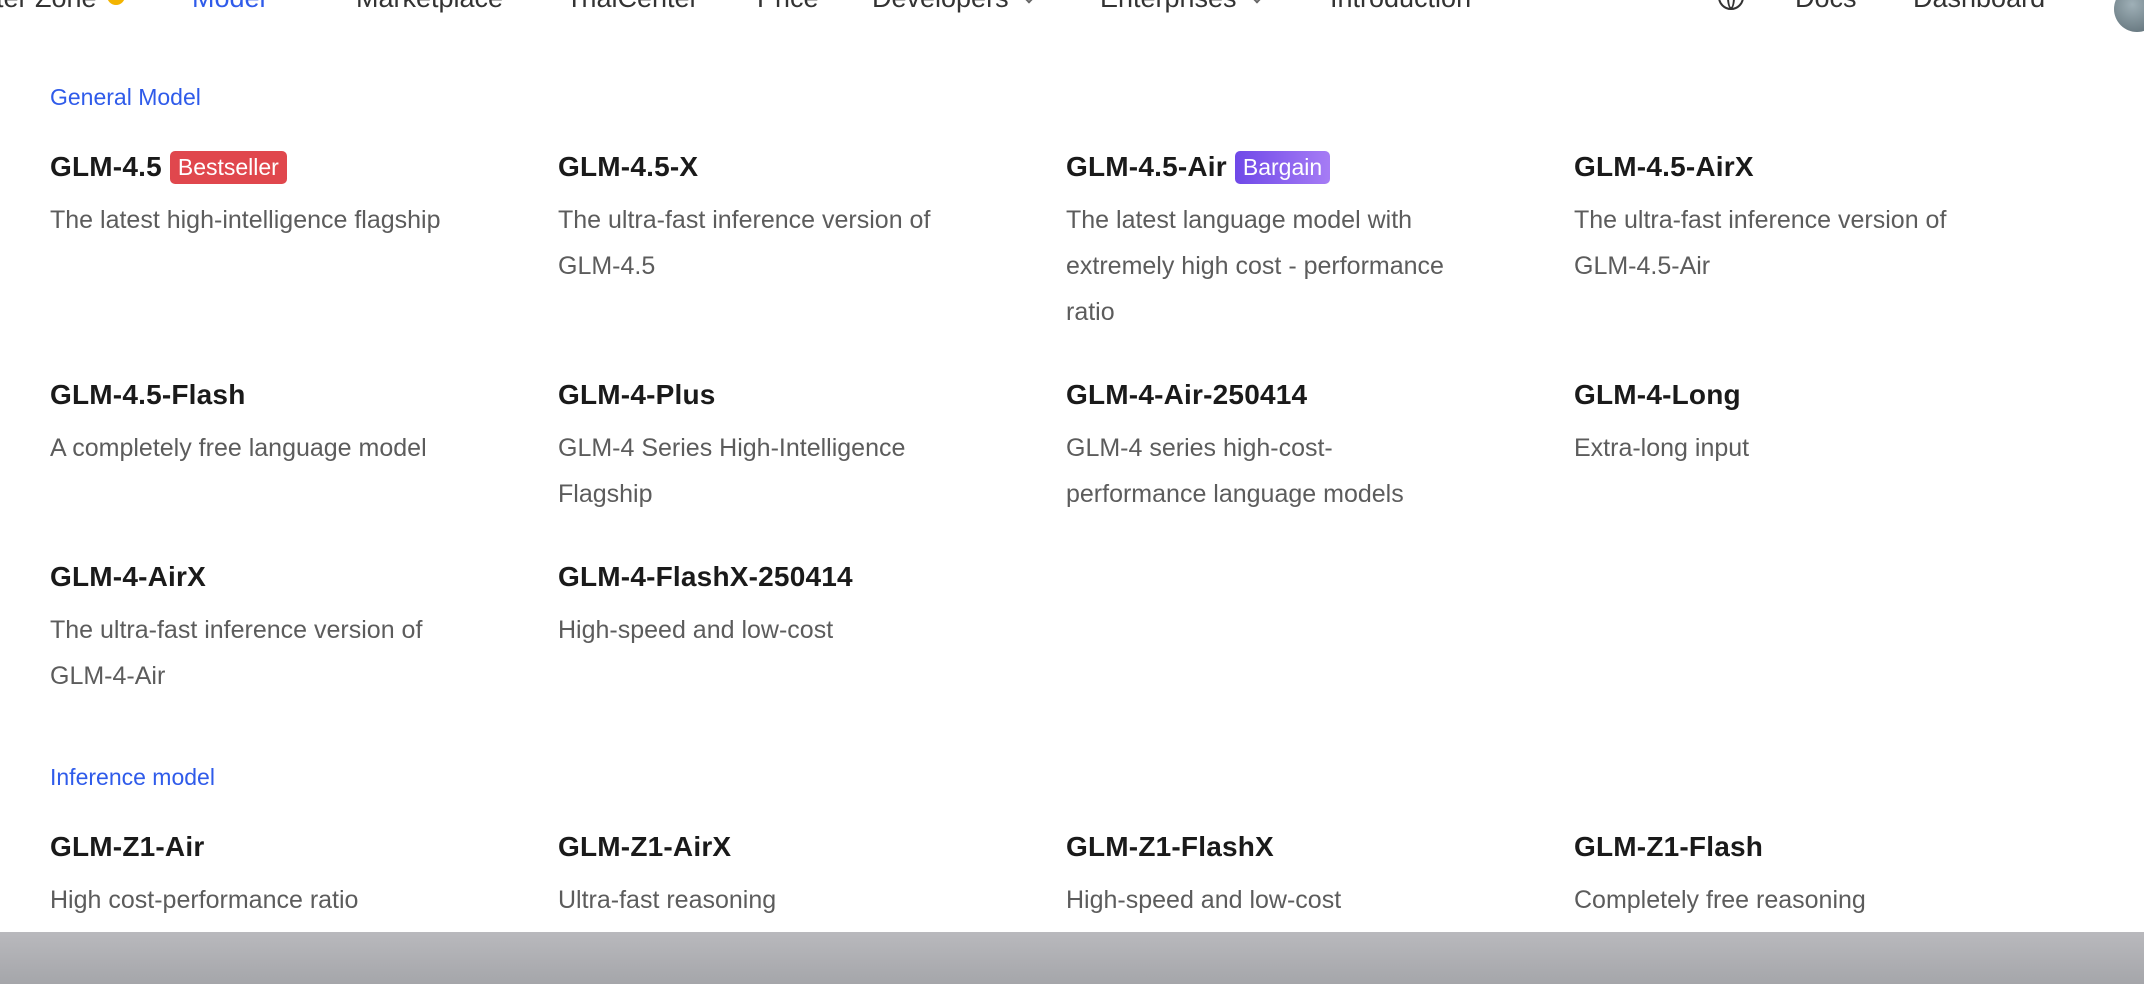 This screenshot has height=984, width=2144. I want to click on model-name: GLM-Z1-FlashX, so click(1170, 846).